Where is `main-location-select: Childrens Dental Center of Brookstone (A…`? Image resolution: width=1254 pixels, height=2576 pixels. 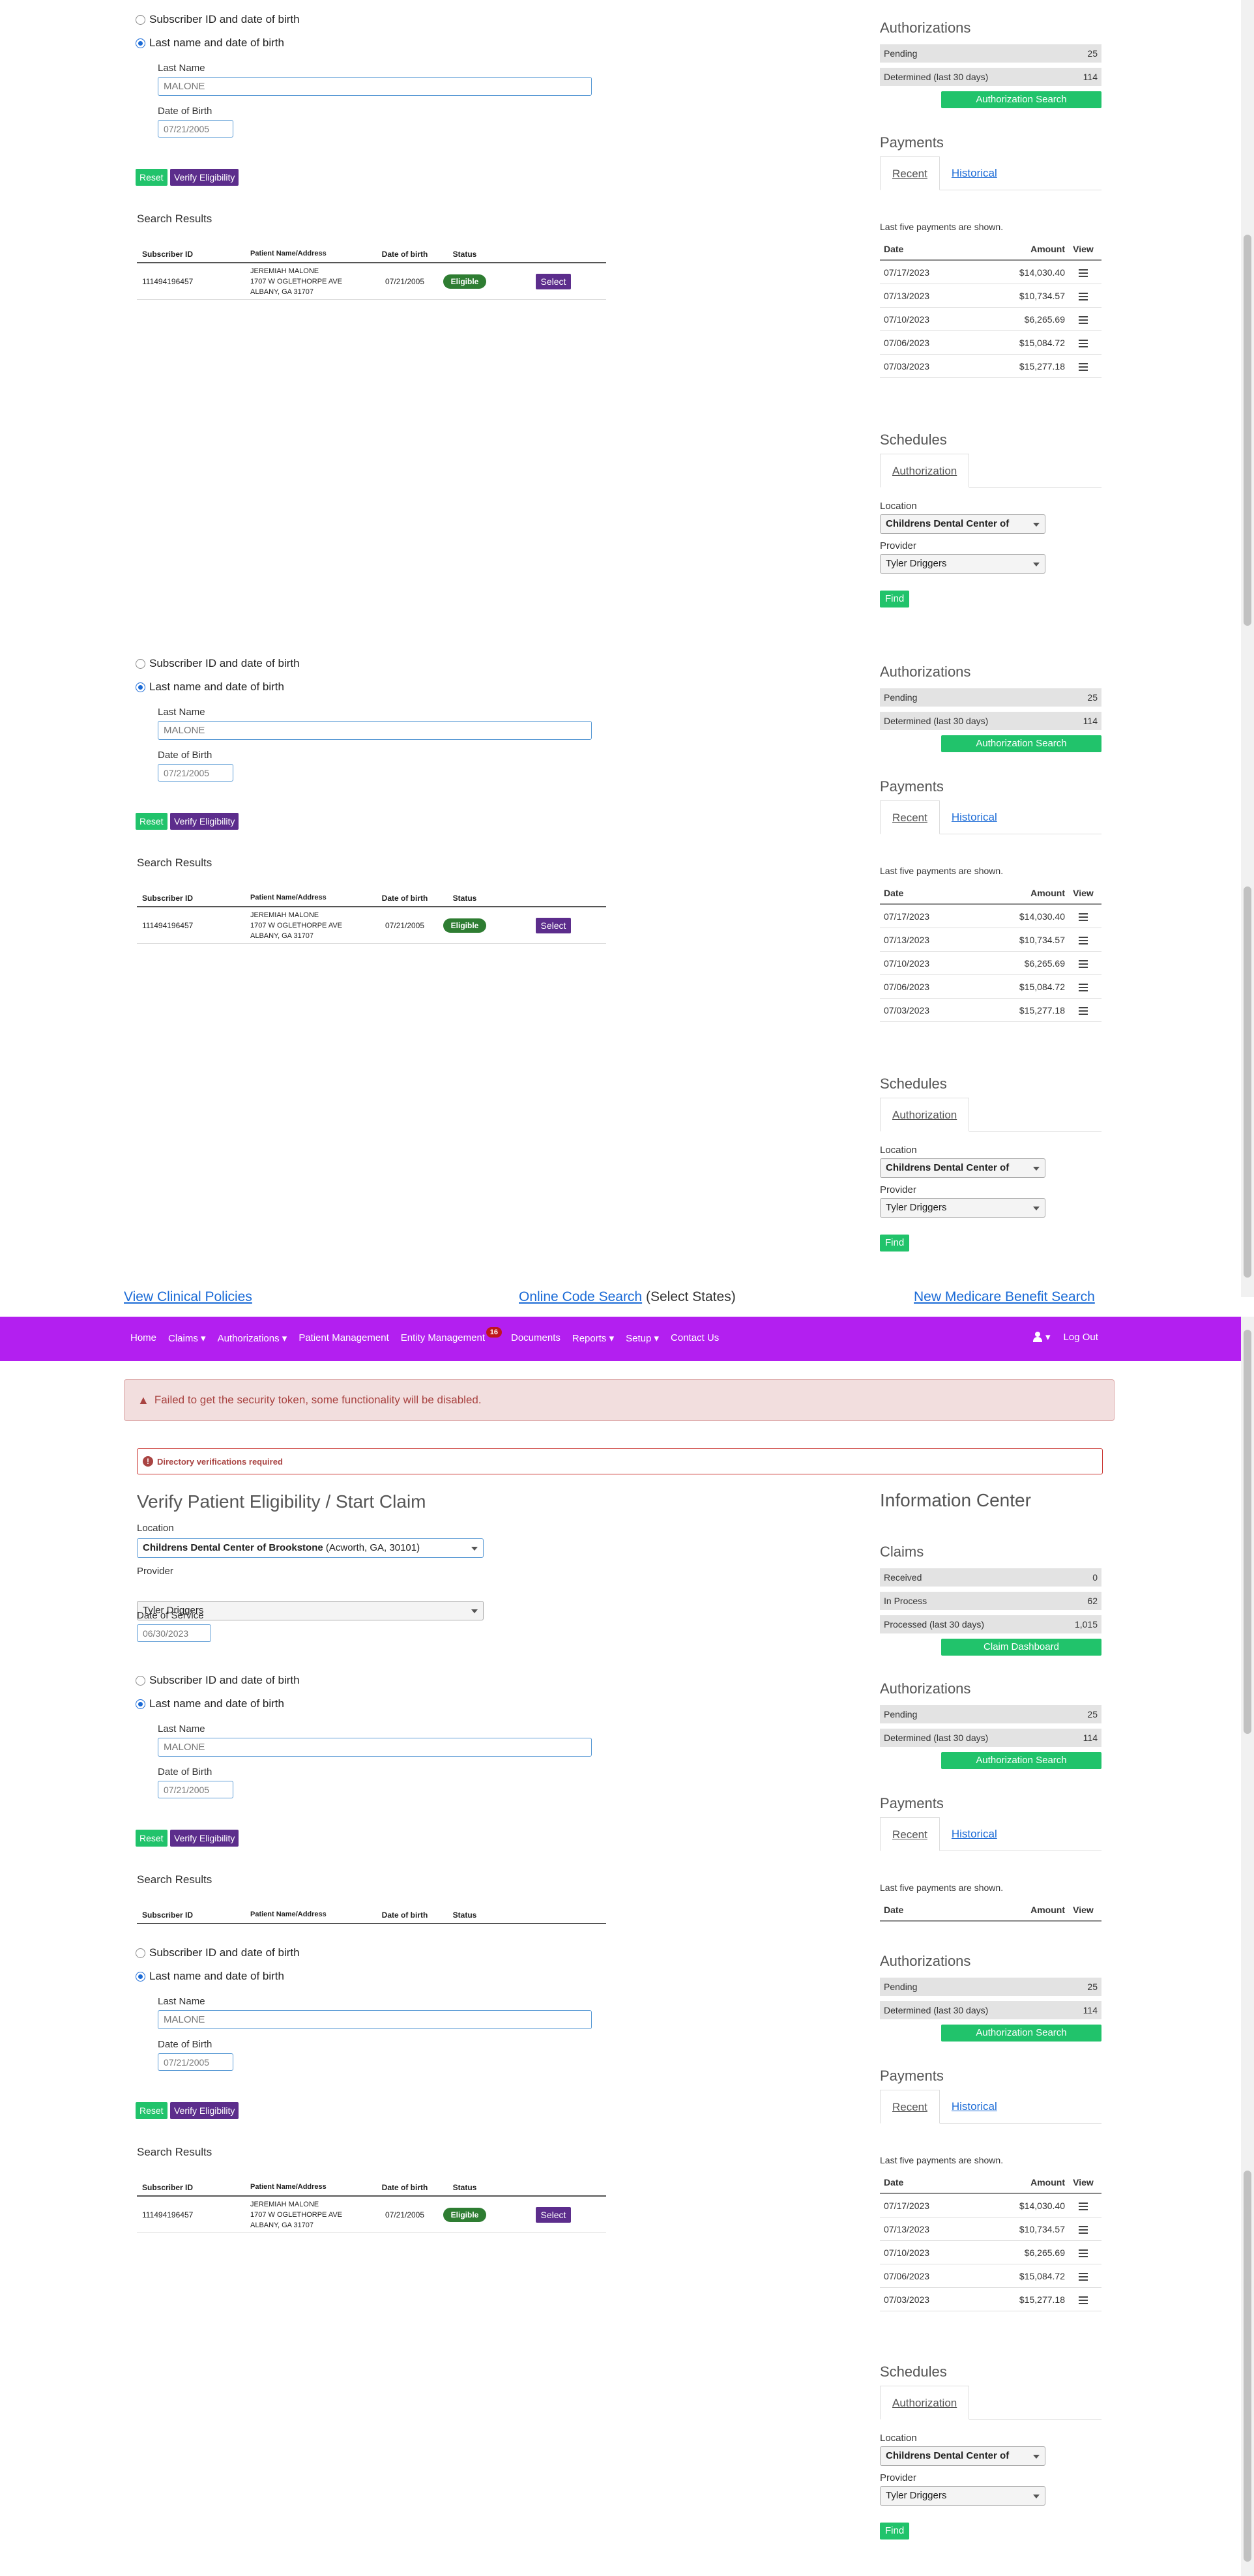
main-location-select: Childrens Dental Center of Brookstone (A… is located at coordinates (310, 1548).